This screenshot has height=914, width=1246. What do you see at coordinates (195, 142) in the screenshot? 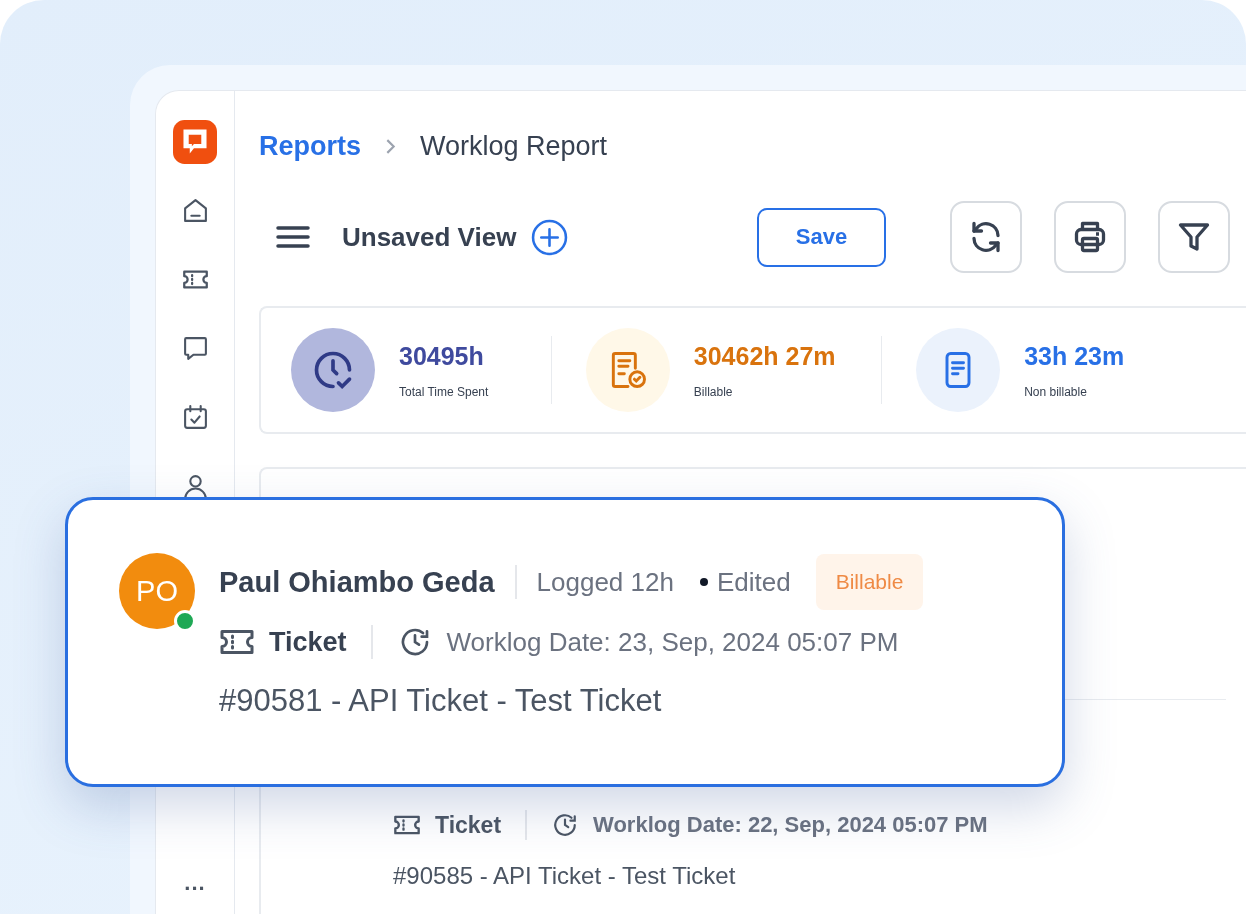
I see `logo-icon` at bounding box center [195, 142].